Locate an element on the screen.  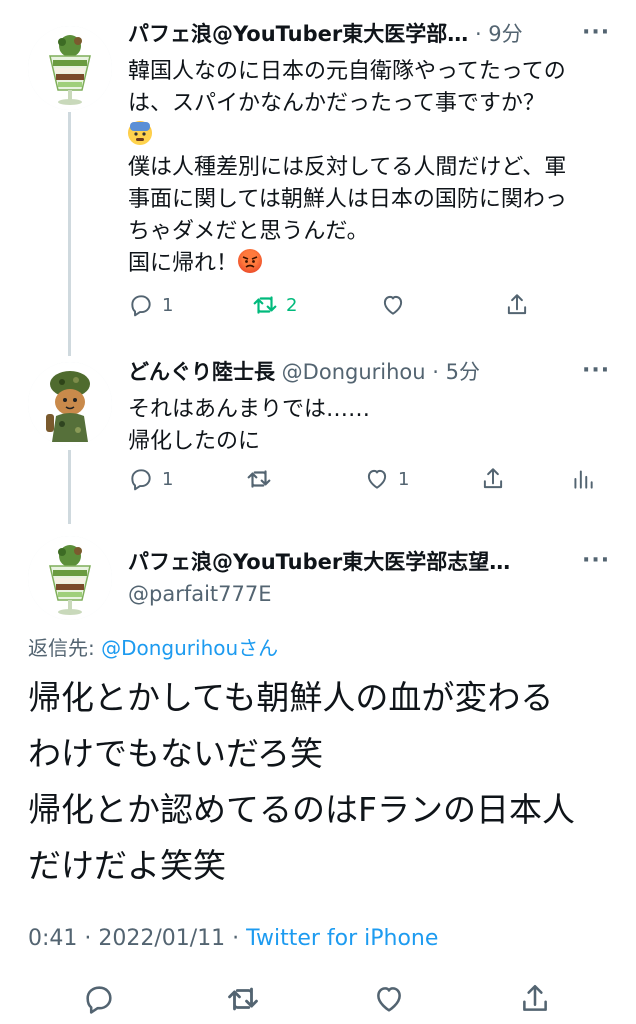
tweet1-line: 事面に関しては朝鮮人は日本の国防に関わっ is located at coordinates (347, 199).